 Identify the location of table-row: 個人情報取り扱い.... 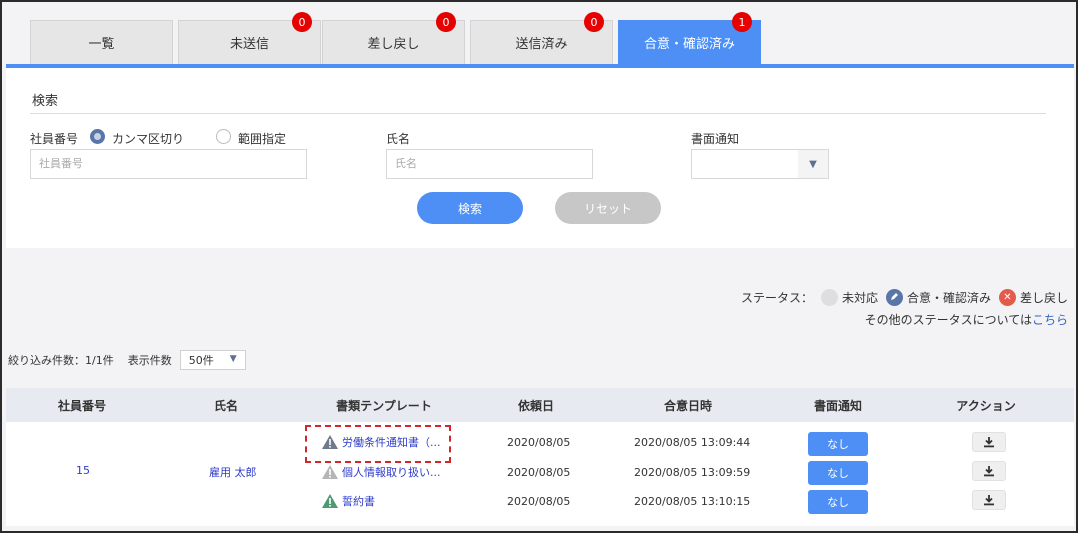
(381, 472).